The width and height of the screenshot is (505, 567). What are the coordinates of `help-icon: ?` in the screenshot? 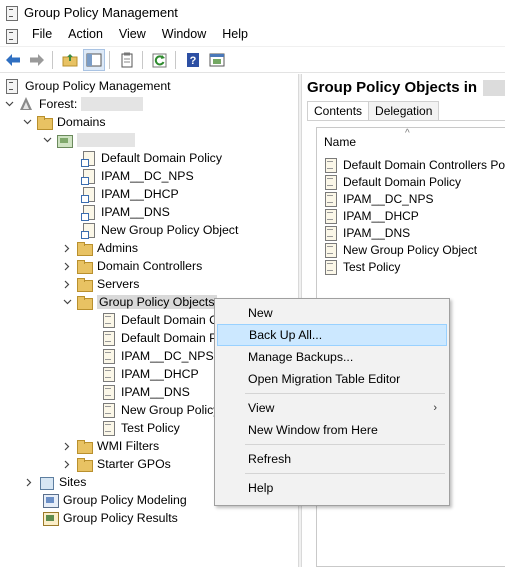 It's located at (193, 60).